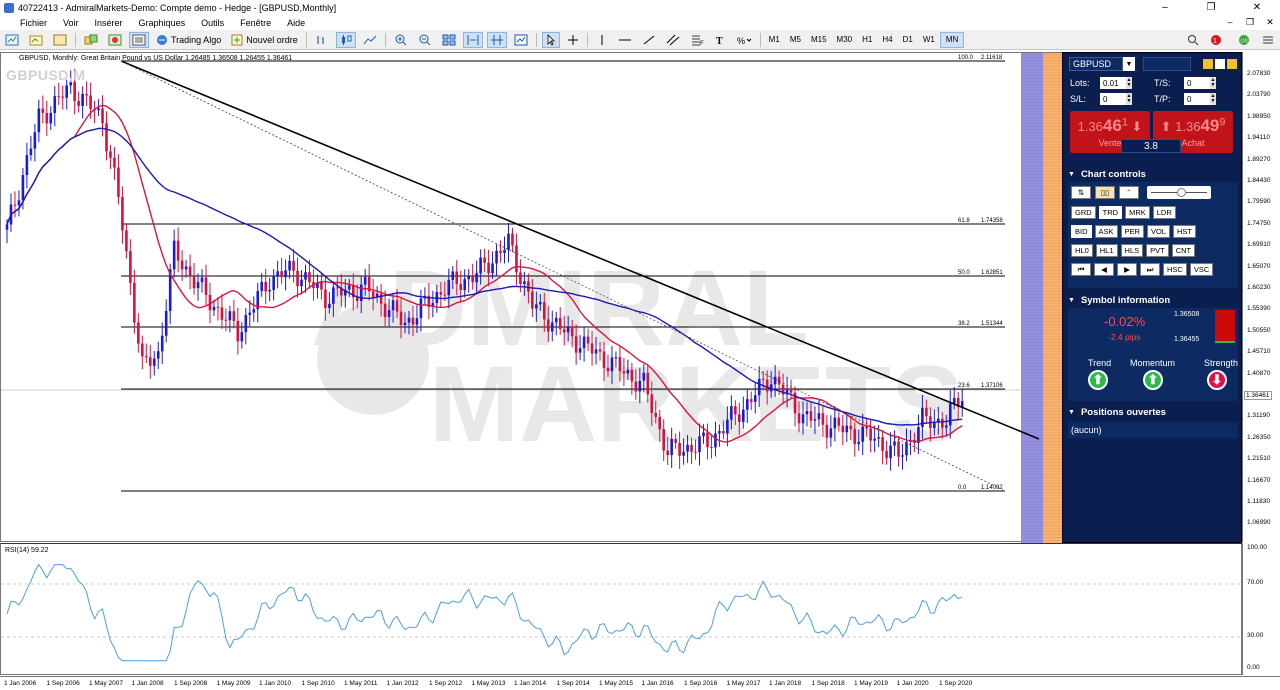 Image resolution: width=1280 pixels, height=690 pixels. What do you see at coordinates (1175, 269) in the screenshot?
I see `cc-hsc-button: HSC` at bounding box center [1175, 269].